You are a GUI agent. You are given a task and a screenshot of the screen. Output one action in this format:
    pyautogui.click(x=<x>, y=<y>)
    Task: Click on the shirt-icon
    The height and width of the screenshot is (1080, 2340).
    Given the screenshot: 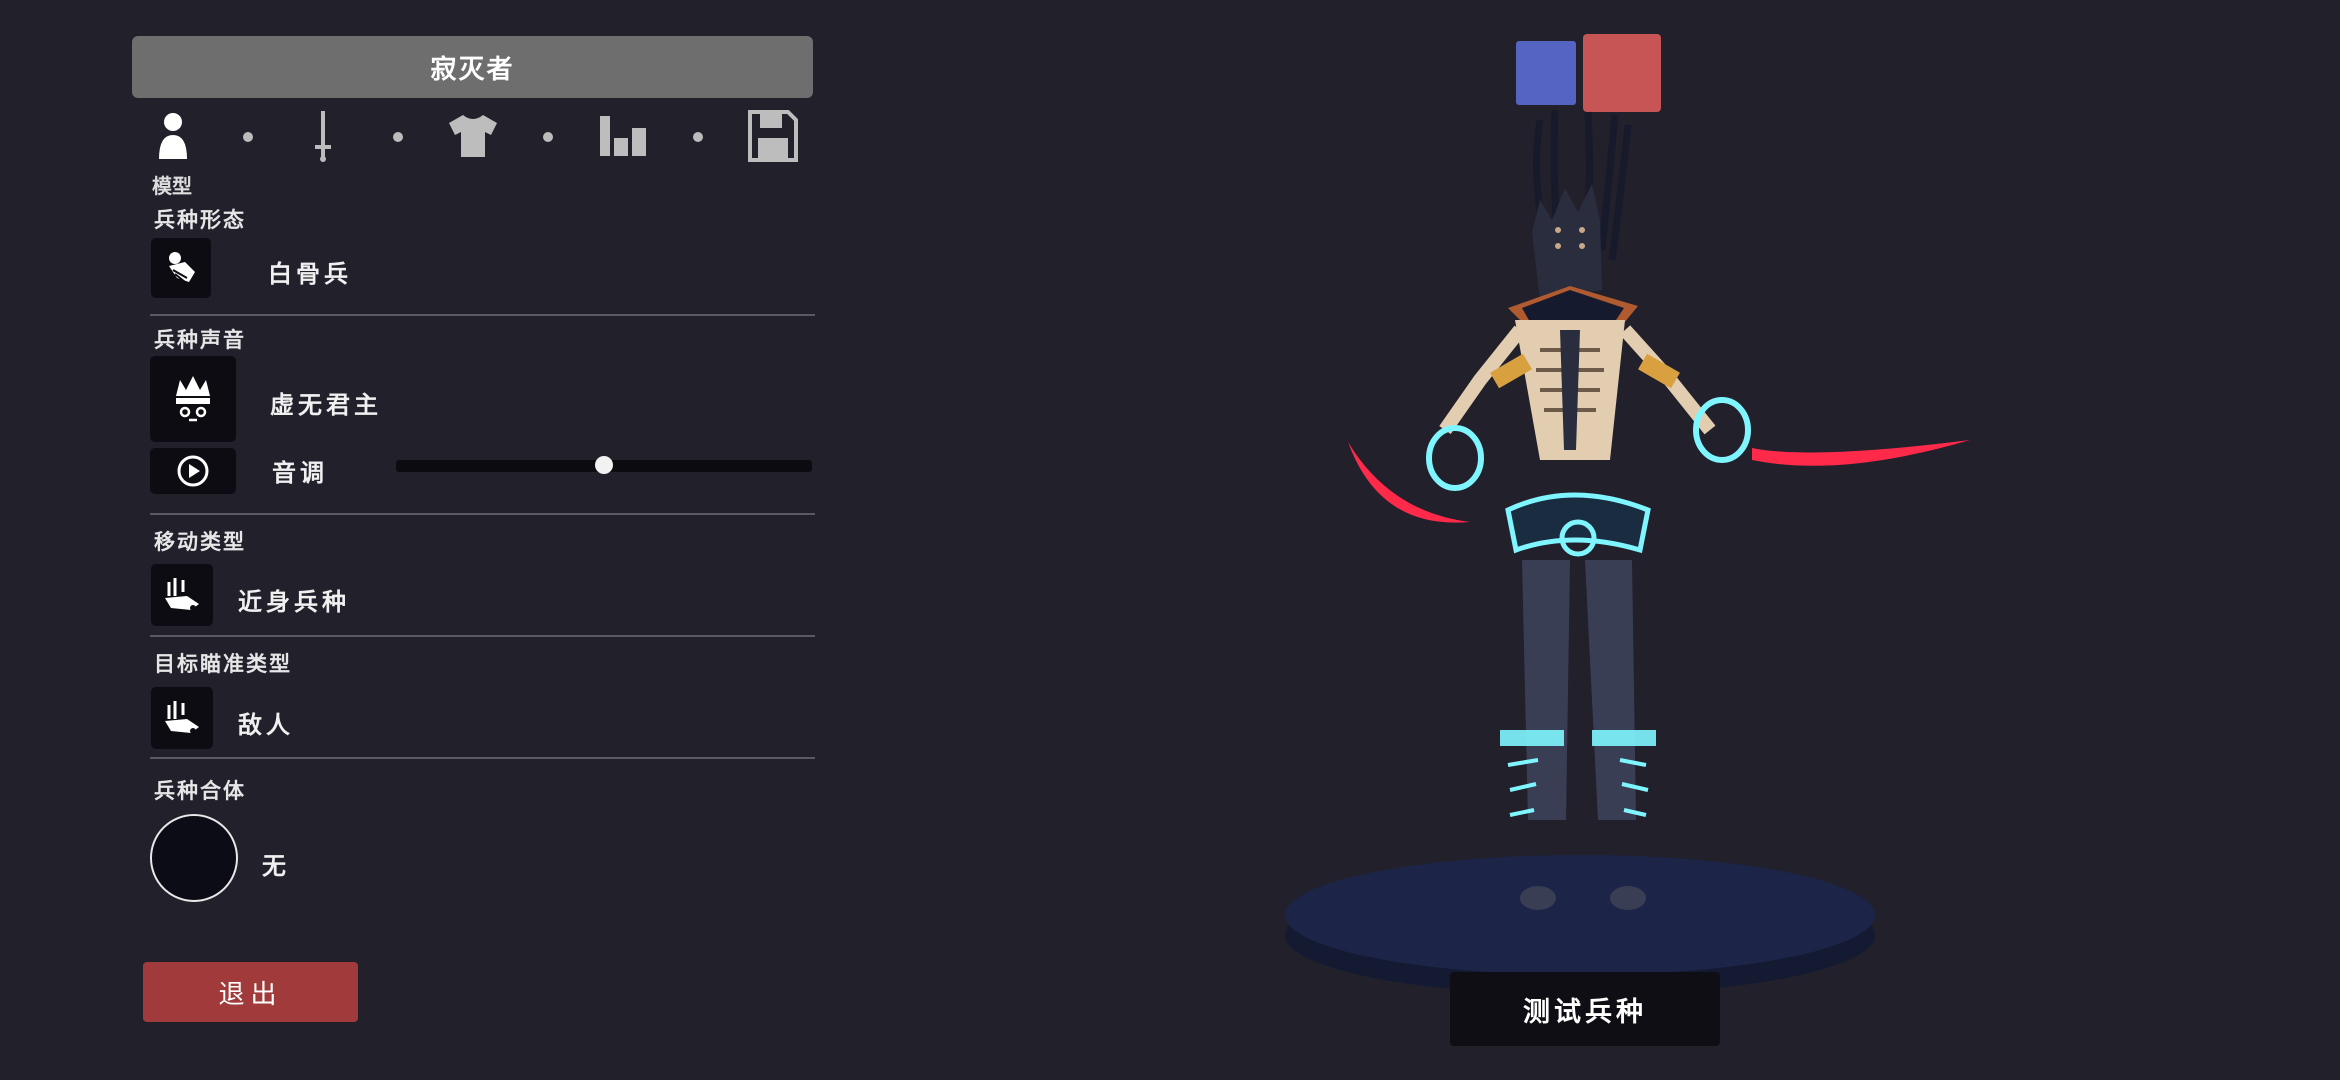 What is the action you would take?
    pyautogui.click(x=473, y=136)
    